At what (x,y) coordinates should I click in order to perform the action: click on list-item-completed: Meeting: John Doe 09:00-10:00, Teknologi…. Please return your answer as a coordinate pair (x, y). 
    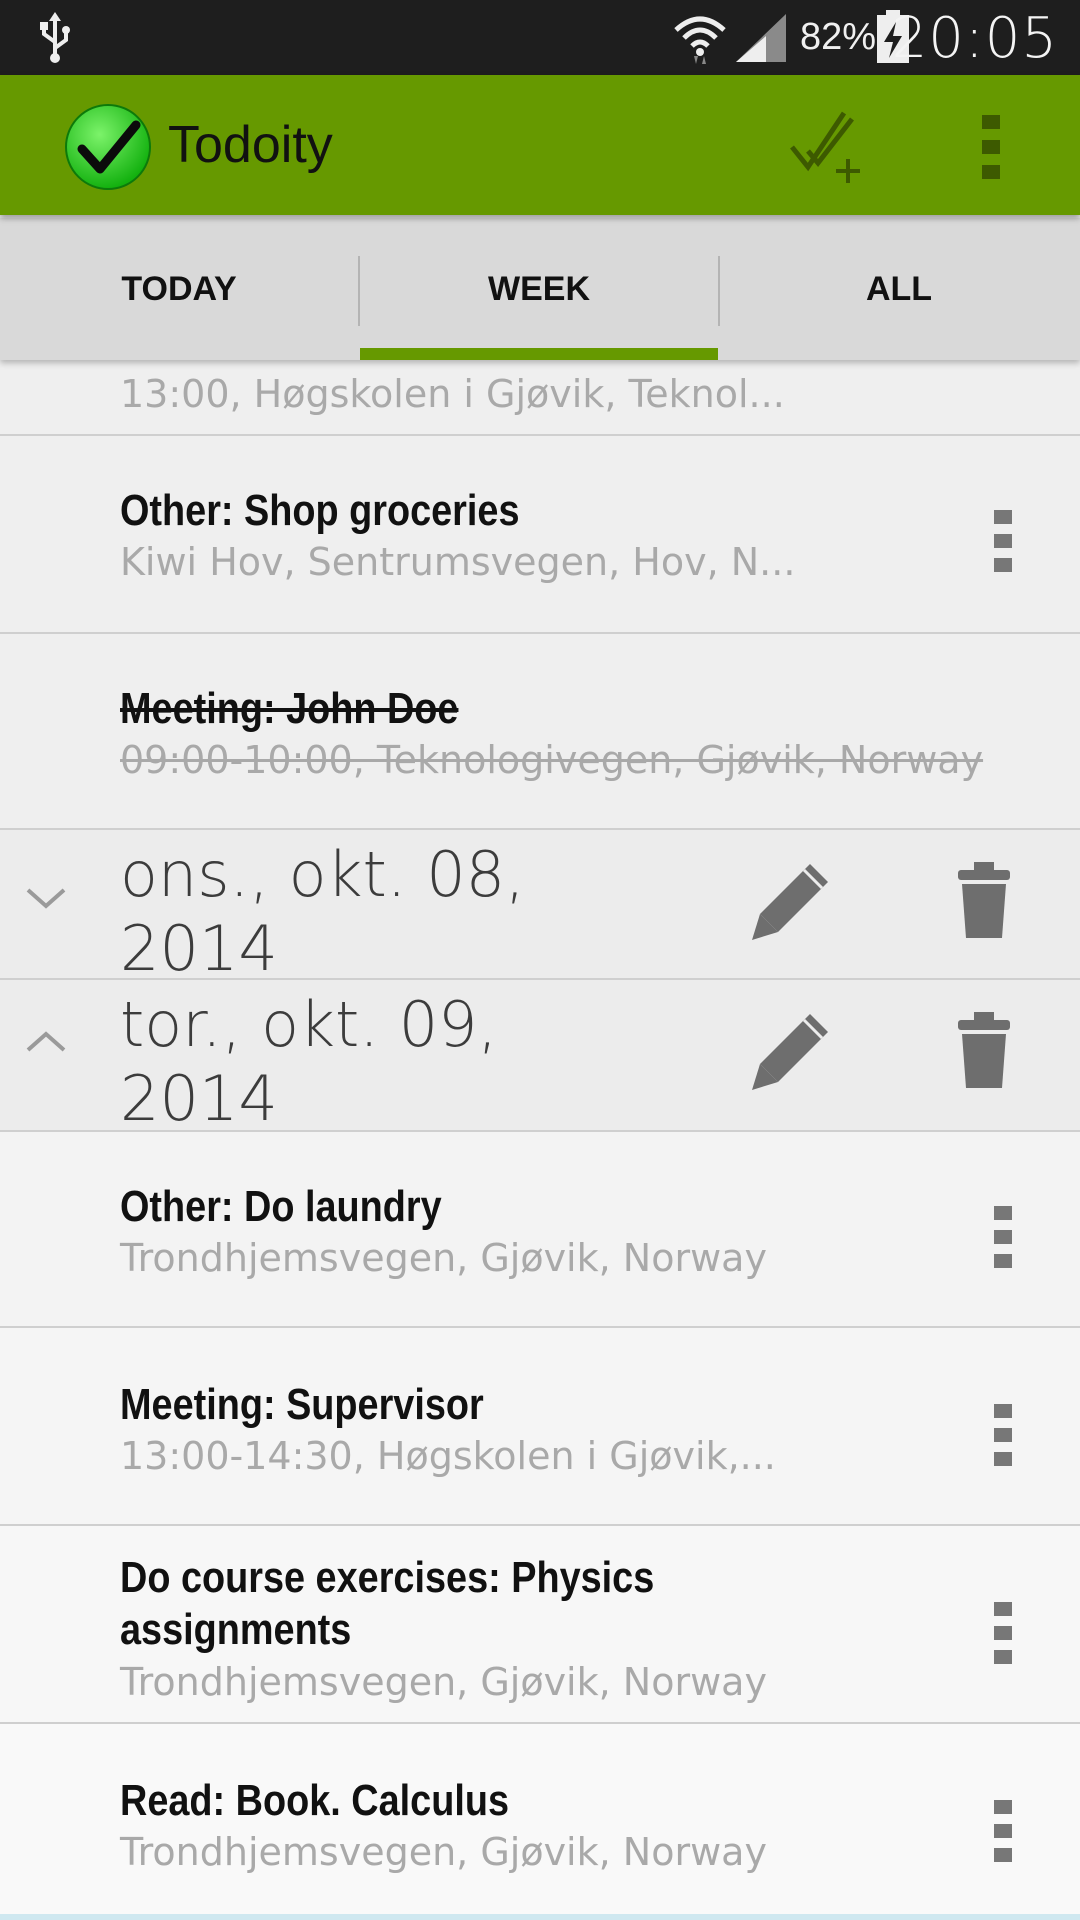
    Looking at the image, I should click on (540, 732).